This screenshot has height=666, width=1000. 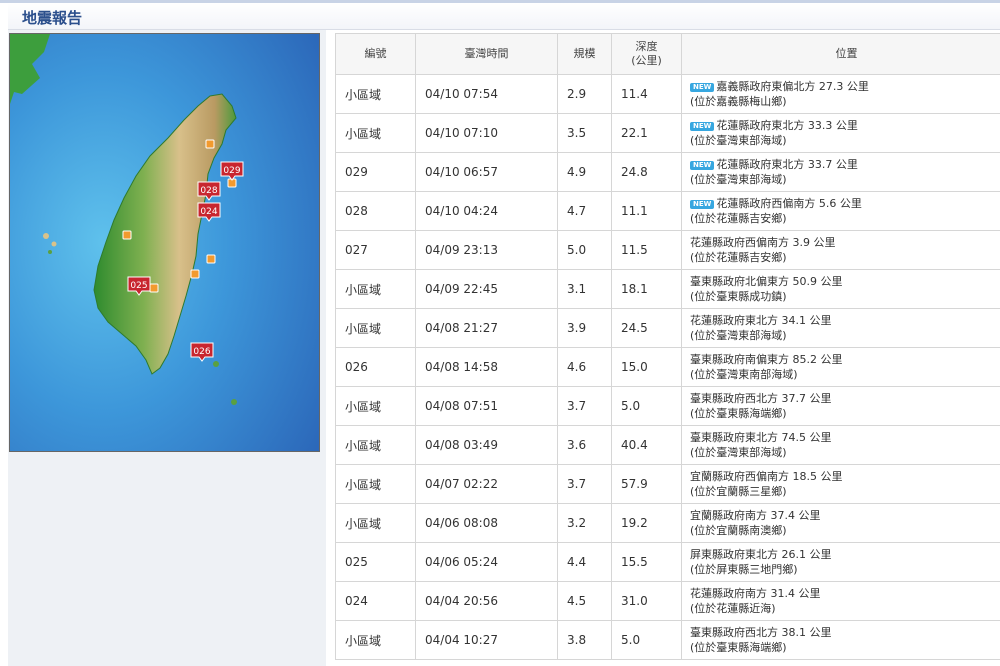 I want to click on cell-time: 04/04 10:27, so click(x=486, y=640).